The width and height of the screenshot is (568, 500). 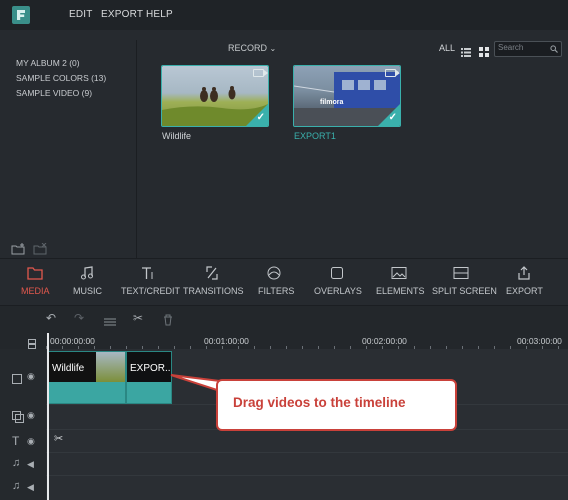 What do you see at coordinates (347, 96) in the screenshot?
I see `media-thumb-export1: filmora ✓` at bounding box center [347, 96].